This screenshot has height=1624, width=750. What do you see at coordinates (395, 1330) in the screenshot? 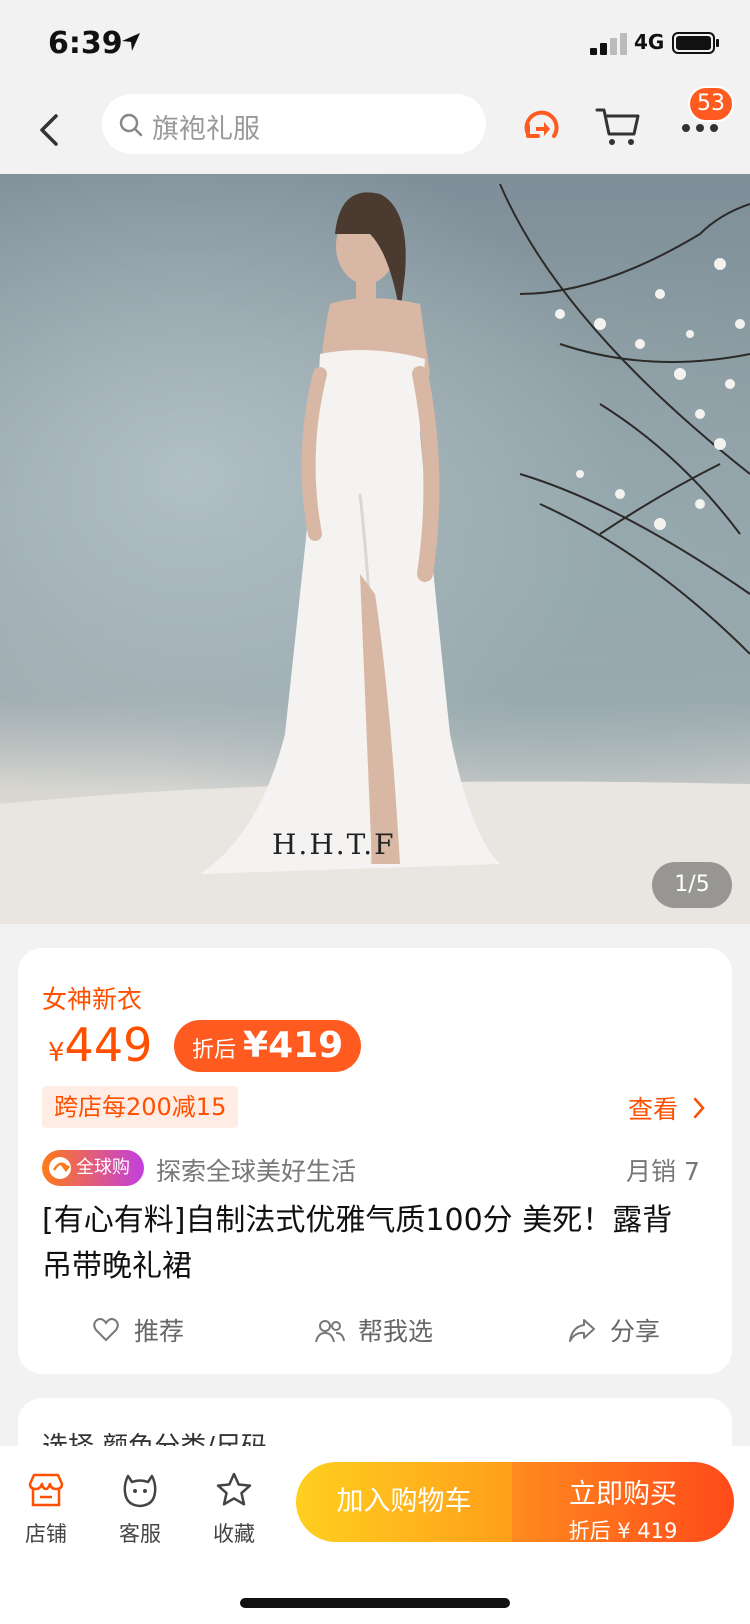
I see `help-choose-button: 帮我选` at bounding box center [395, 1330].